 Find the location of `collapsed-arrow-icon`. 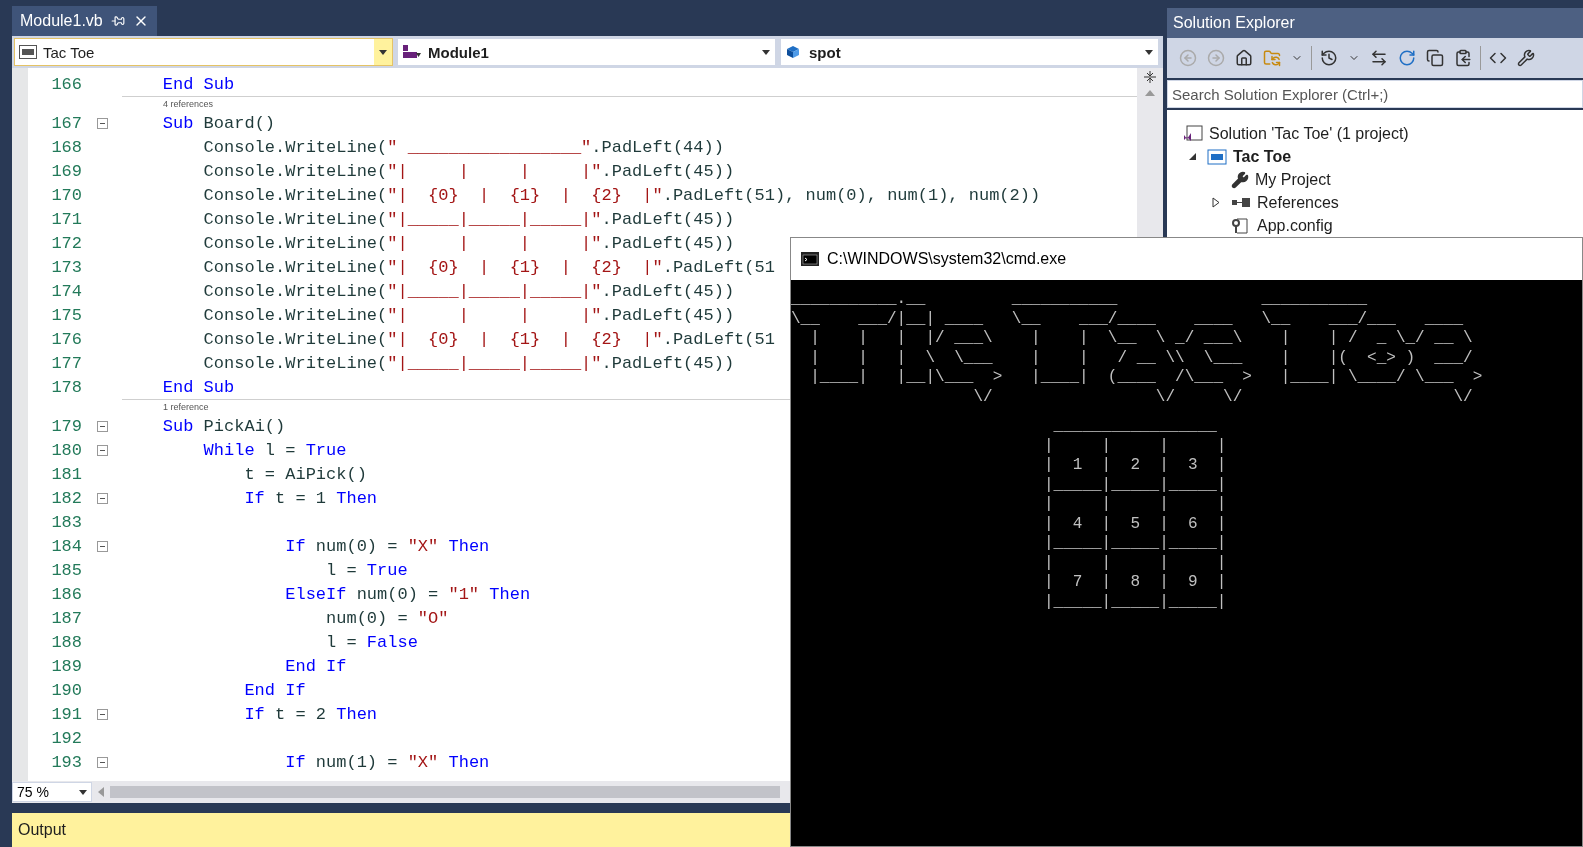

collapsed-arrow-icon is located at coordinates (1216, 202).